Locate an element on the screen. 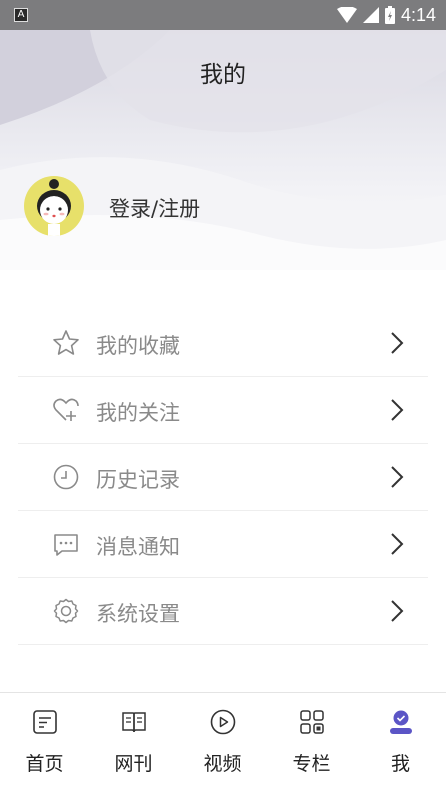  tab-label: 网刊 is located at coordinates (133, 764).